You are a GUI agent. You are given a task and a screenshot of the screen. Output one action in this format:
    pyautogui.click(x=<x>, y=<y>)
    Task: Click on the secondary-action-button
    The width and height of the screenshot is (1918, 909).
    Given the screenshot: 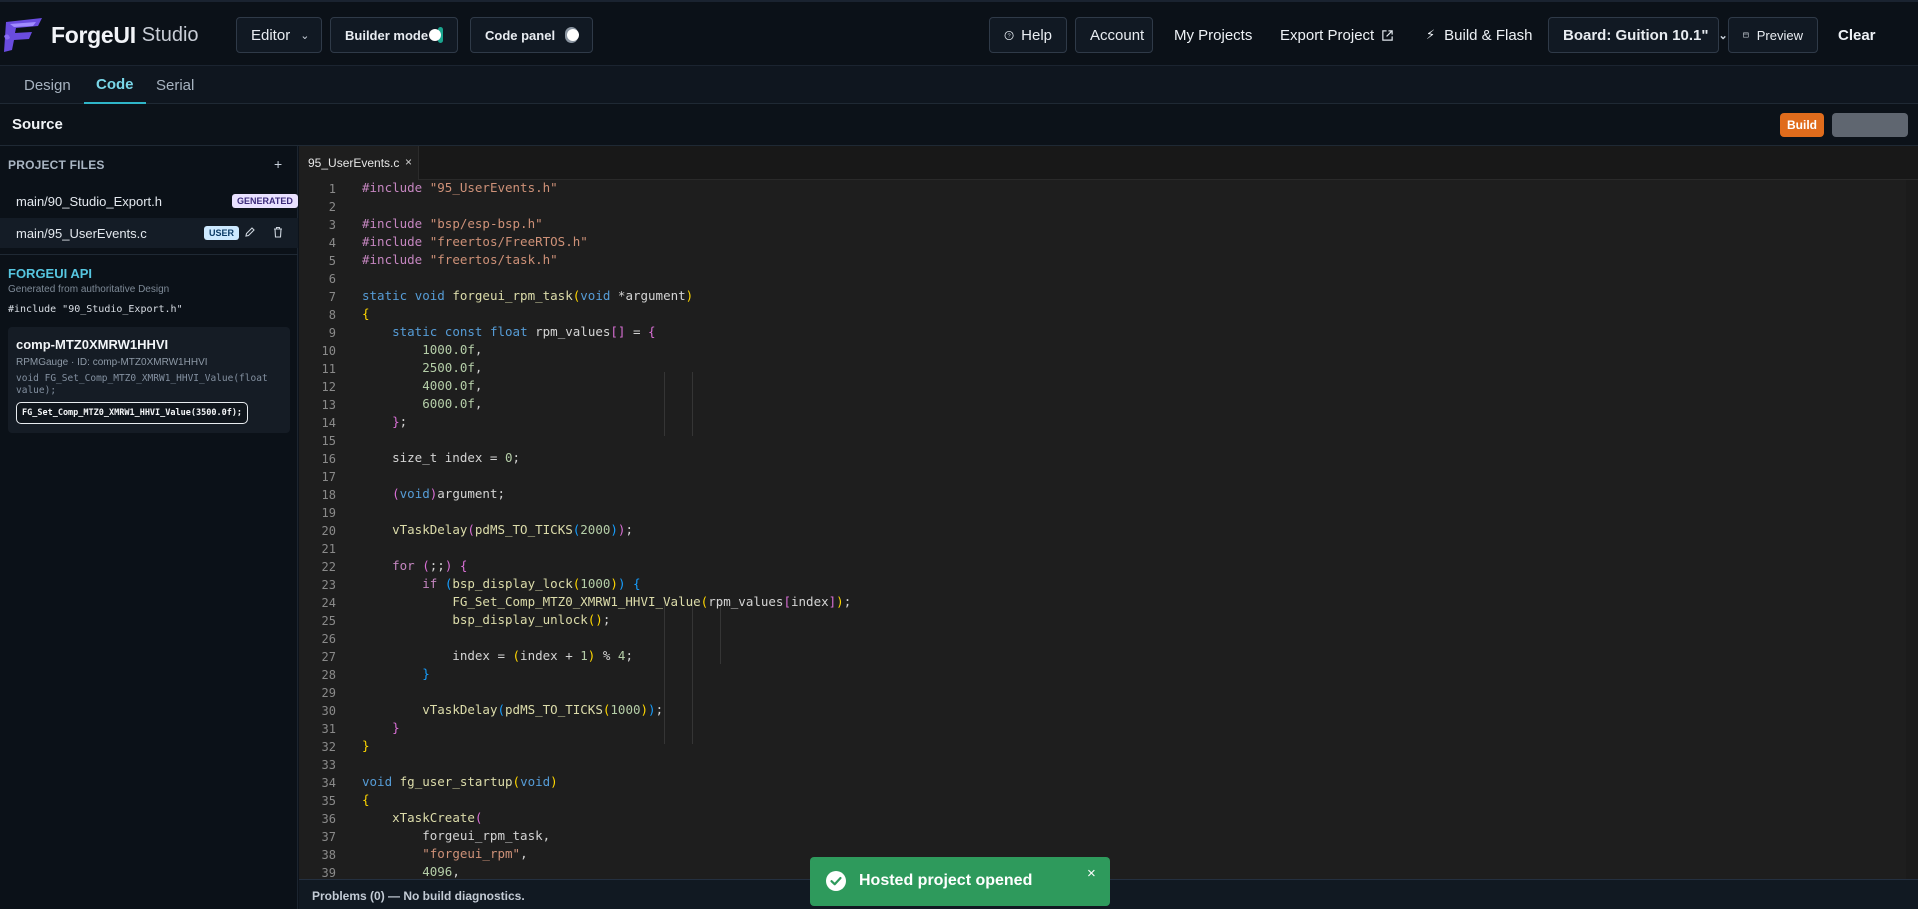 What is the action you would take?
    pyautogui.click(x=1870, y=125)
    